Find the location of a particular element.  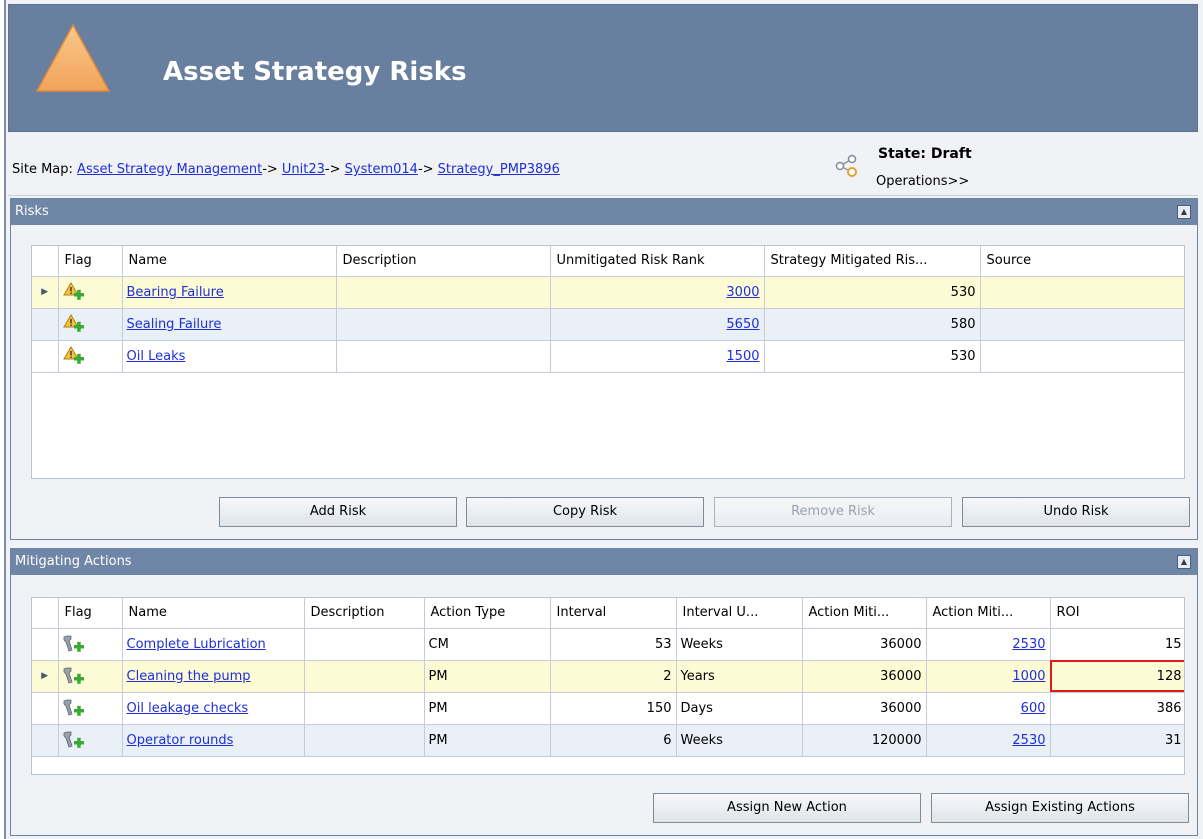

action-mitigation-1-cell: 120000 is located at coordinates (864, 740).